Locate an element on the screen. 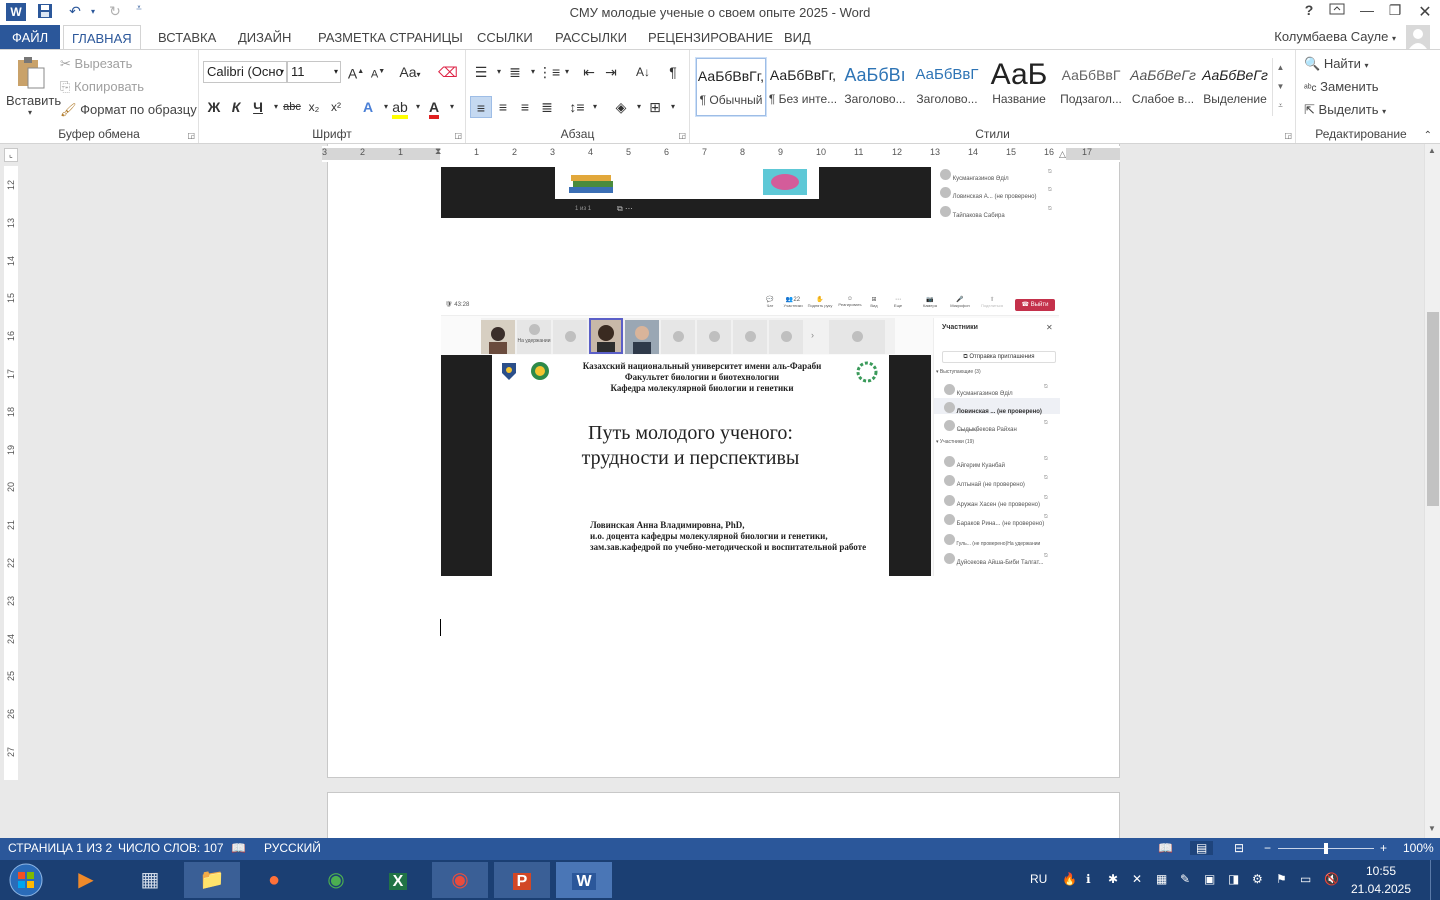  start-button is located at coordinates (26, 880).